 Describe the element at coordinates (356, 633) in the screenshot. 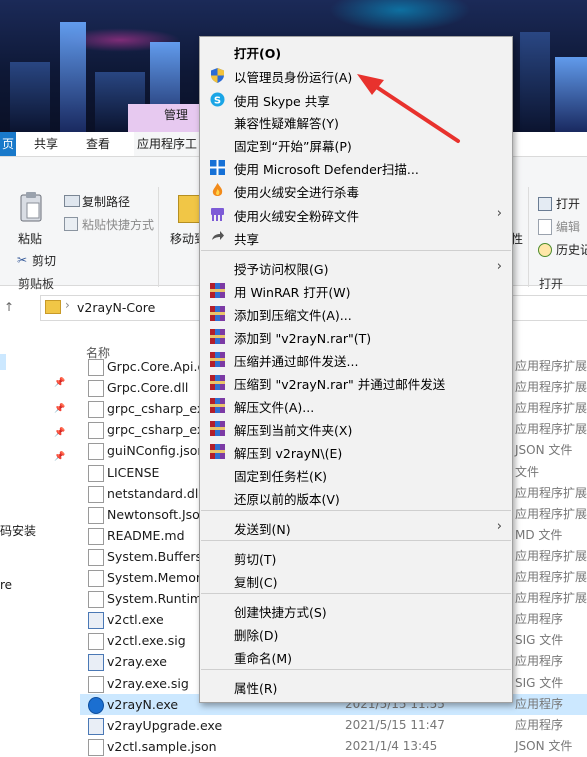

I see `menu-item: 删除(D)` at that location.